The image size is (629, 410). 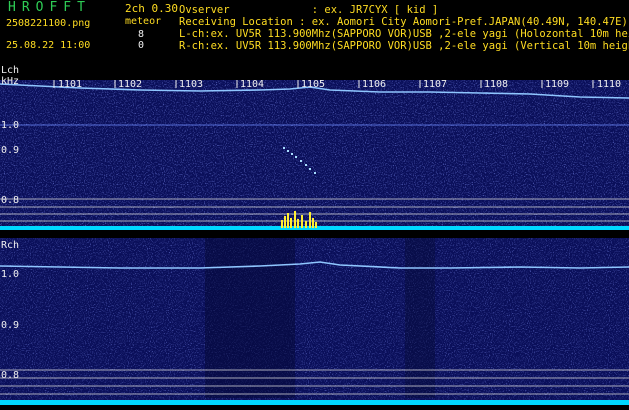 I want to click on lch-amplitude-baseline, so click(x=314, y=228).